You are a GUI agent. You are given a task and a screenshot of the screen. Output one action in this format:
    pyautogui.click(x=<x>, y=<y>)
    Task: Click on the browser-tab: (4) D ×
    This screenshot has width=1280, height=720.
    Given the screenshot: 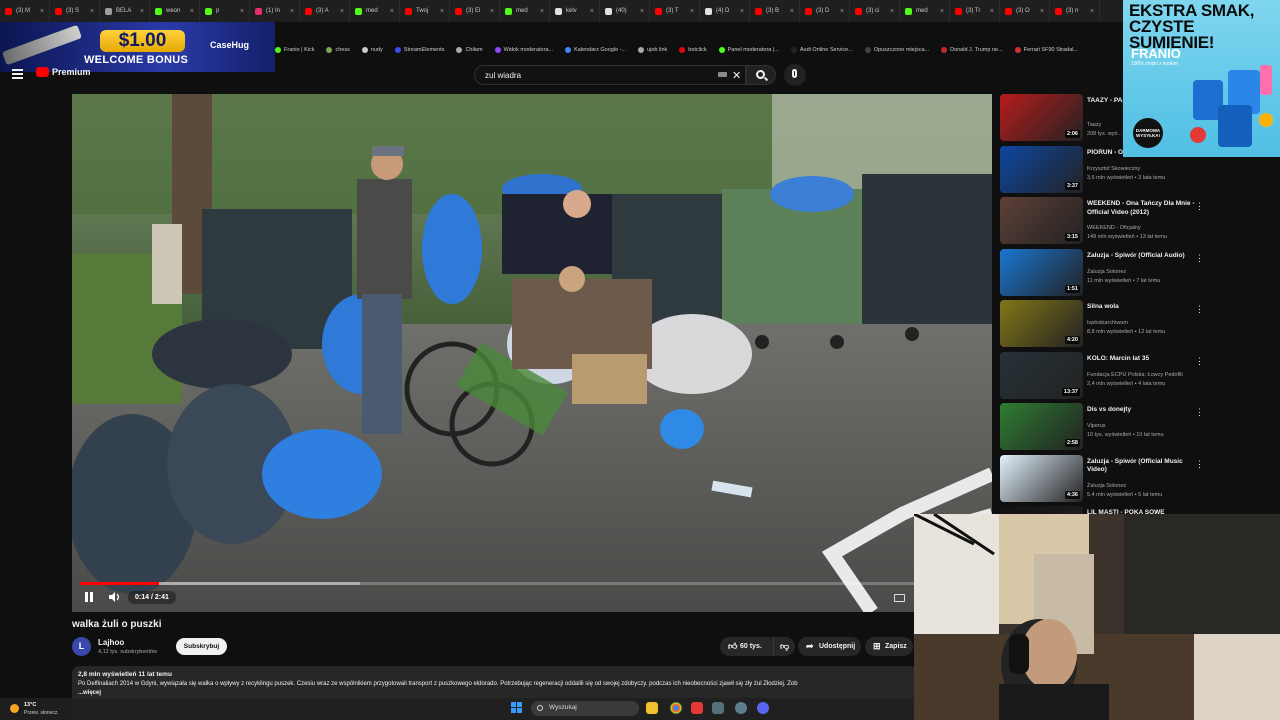 What is the action you would take?
    pyautogui.click(x=725, y=11)
    